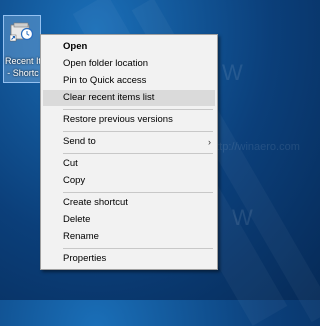 This screenshot has width=320, height=326. Describe the element at coordinates (129, 142) in the screenshot. I see `menu-item-send-to: Send to ›` at that location.